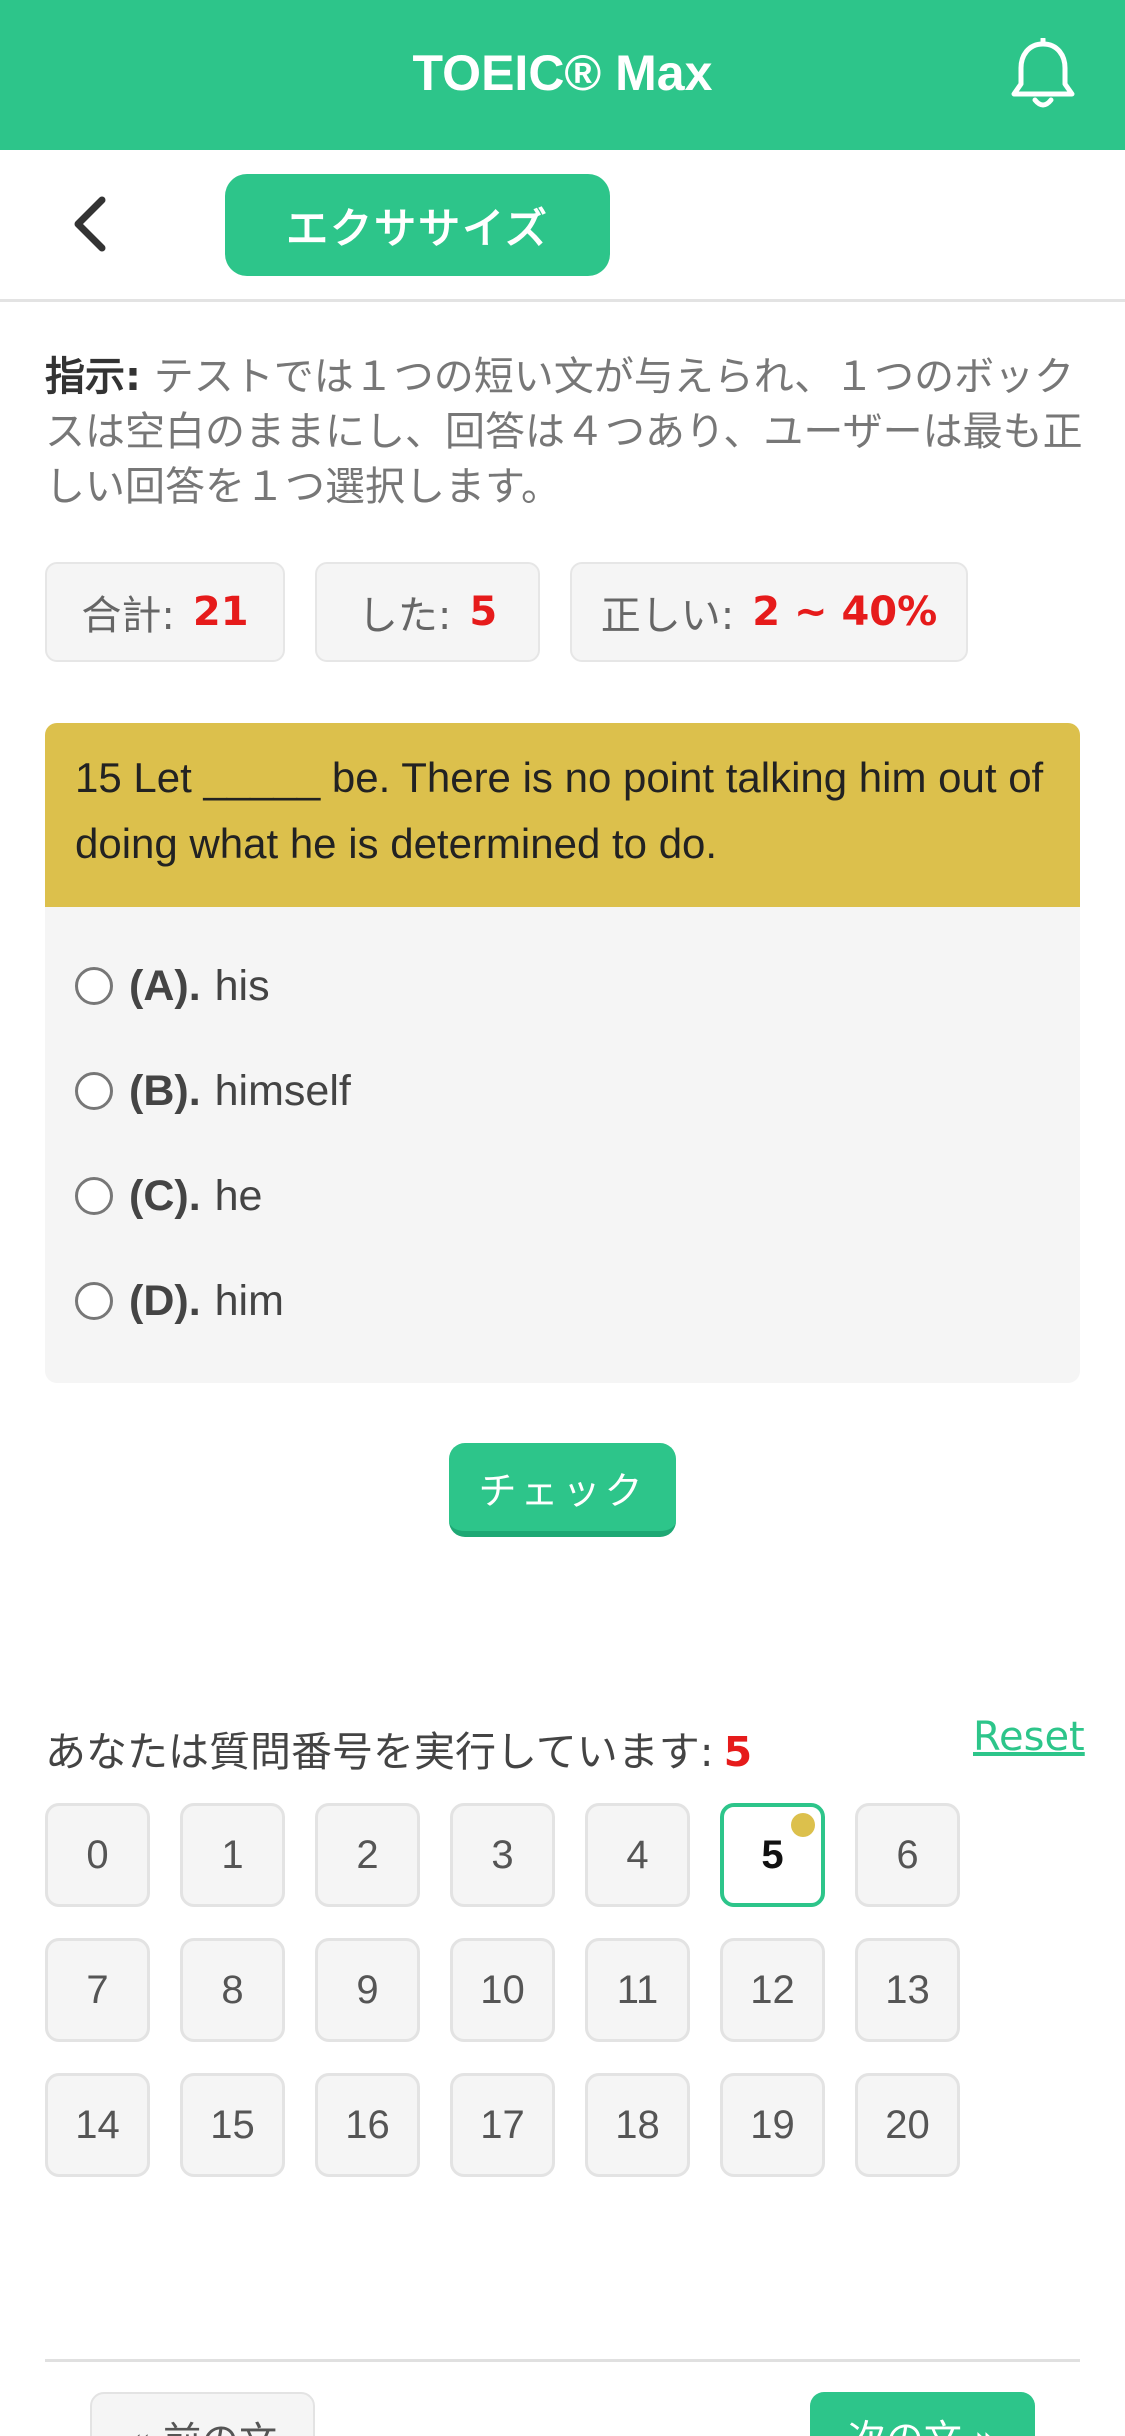  I want to click on question-number-label: 20, so click(907, 2124).